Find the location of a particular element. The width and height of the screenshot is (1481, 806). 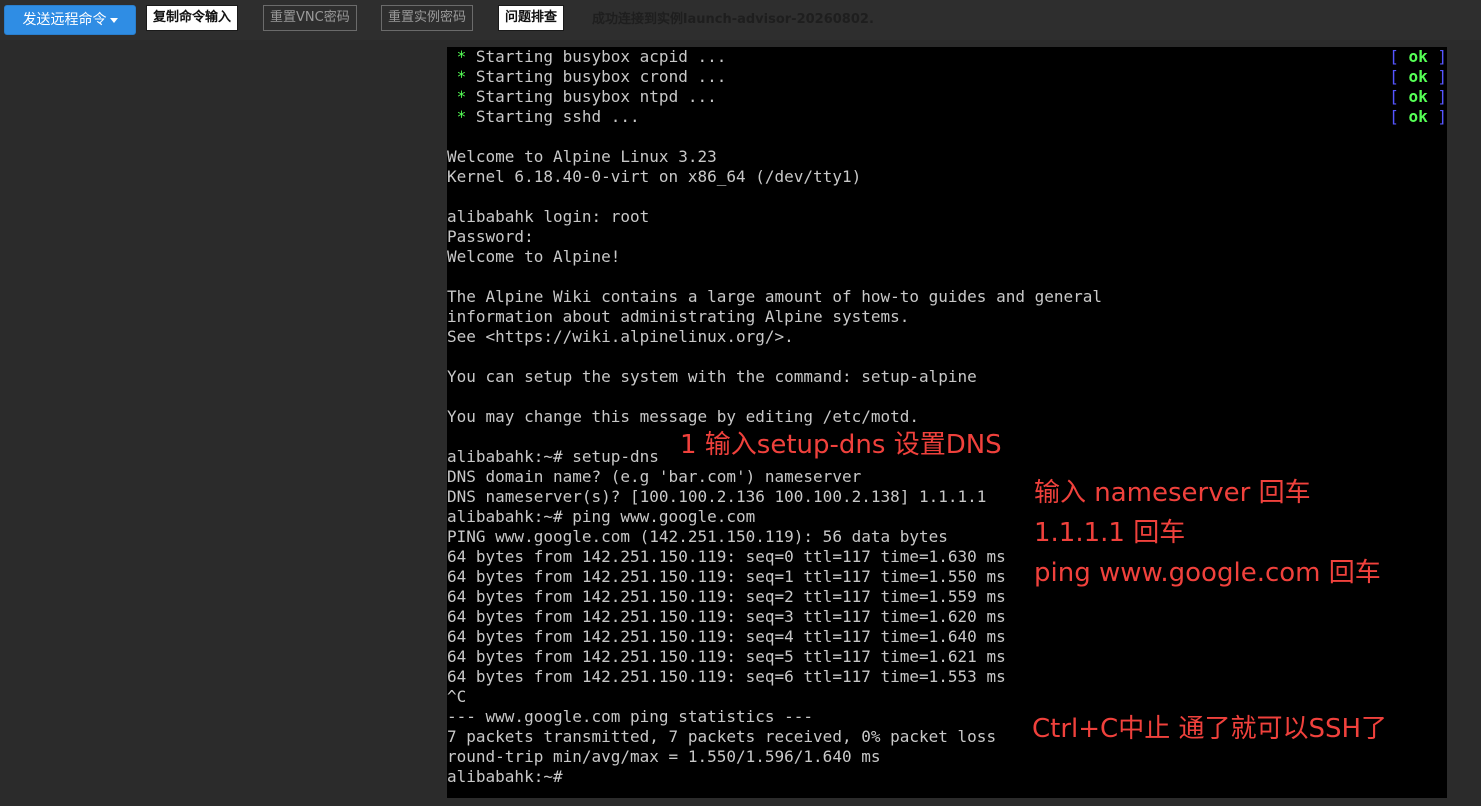

annotation-step-2: 输入 nameserver 回车 is located at coordinates (1172, 493).